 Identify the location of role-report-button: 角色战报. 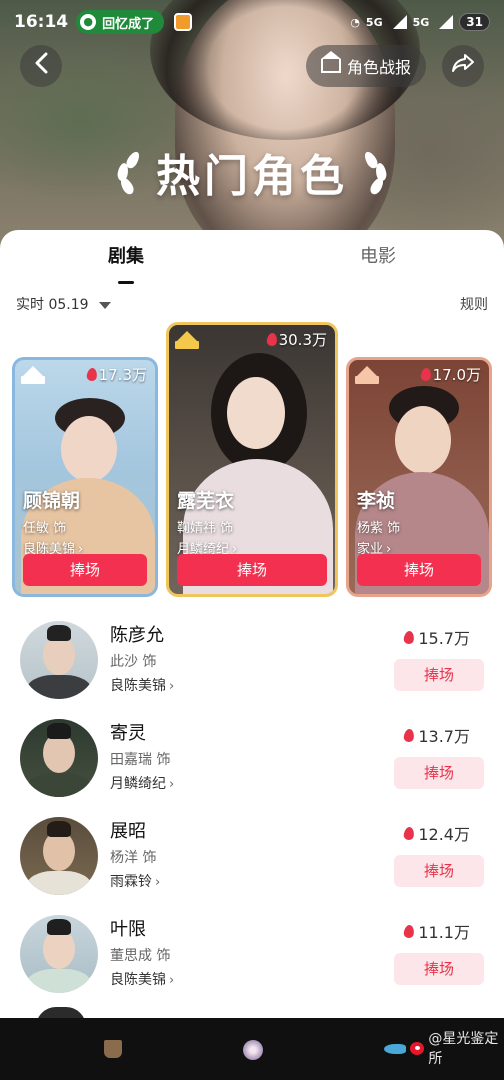
(366, 66).